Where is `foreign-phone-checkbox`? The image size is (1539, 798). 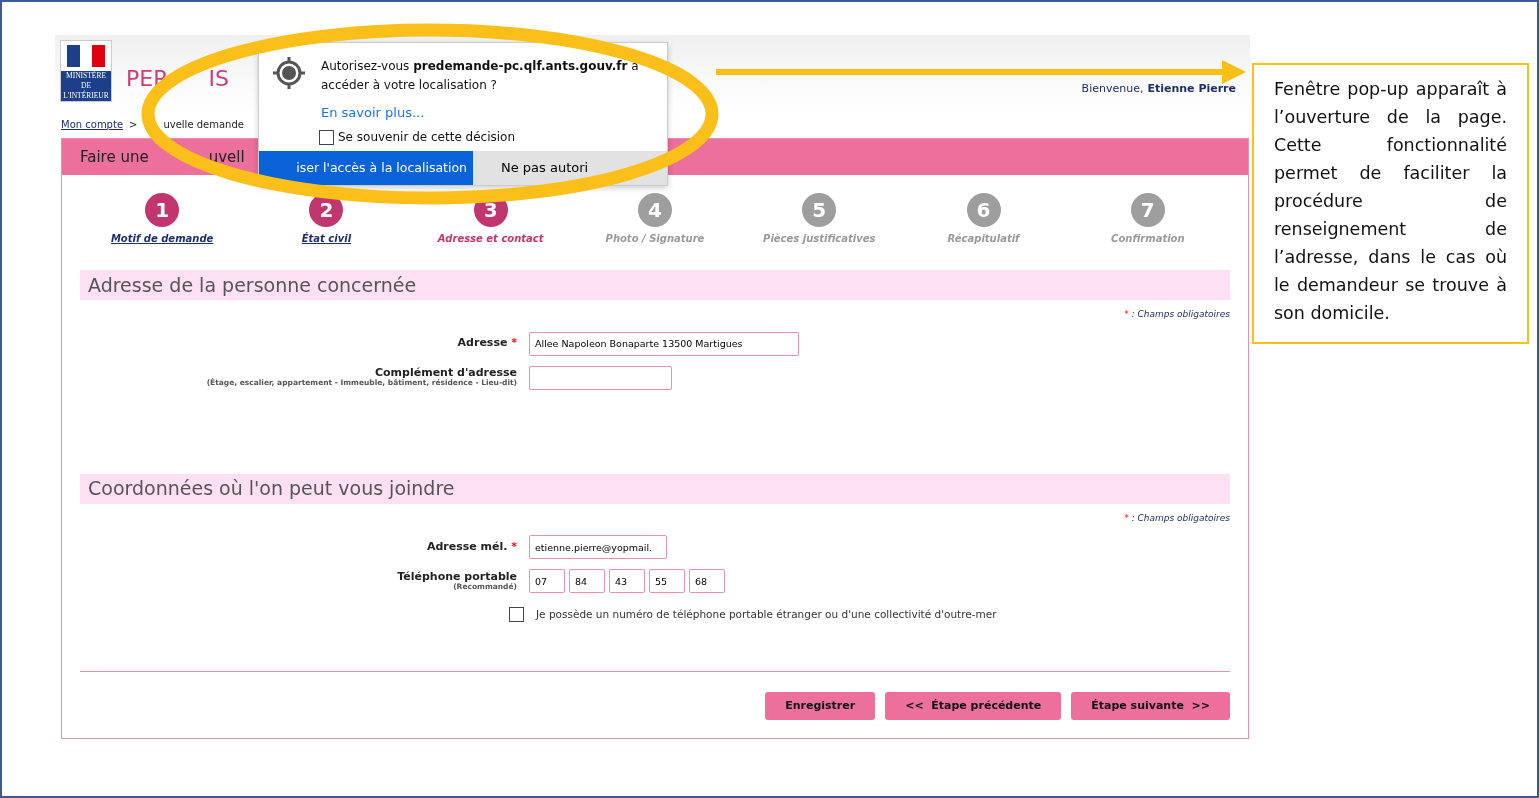 foreign-phone-checkbox is located at coordinates (516, 615).